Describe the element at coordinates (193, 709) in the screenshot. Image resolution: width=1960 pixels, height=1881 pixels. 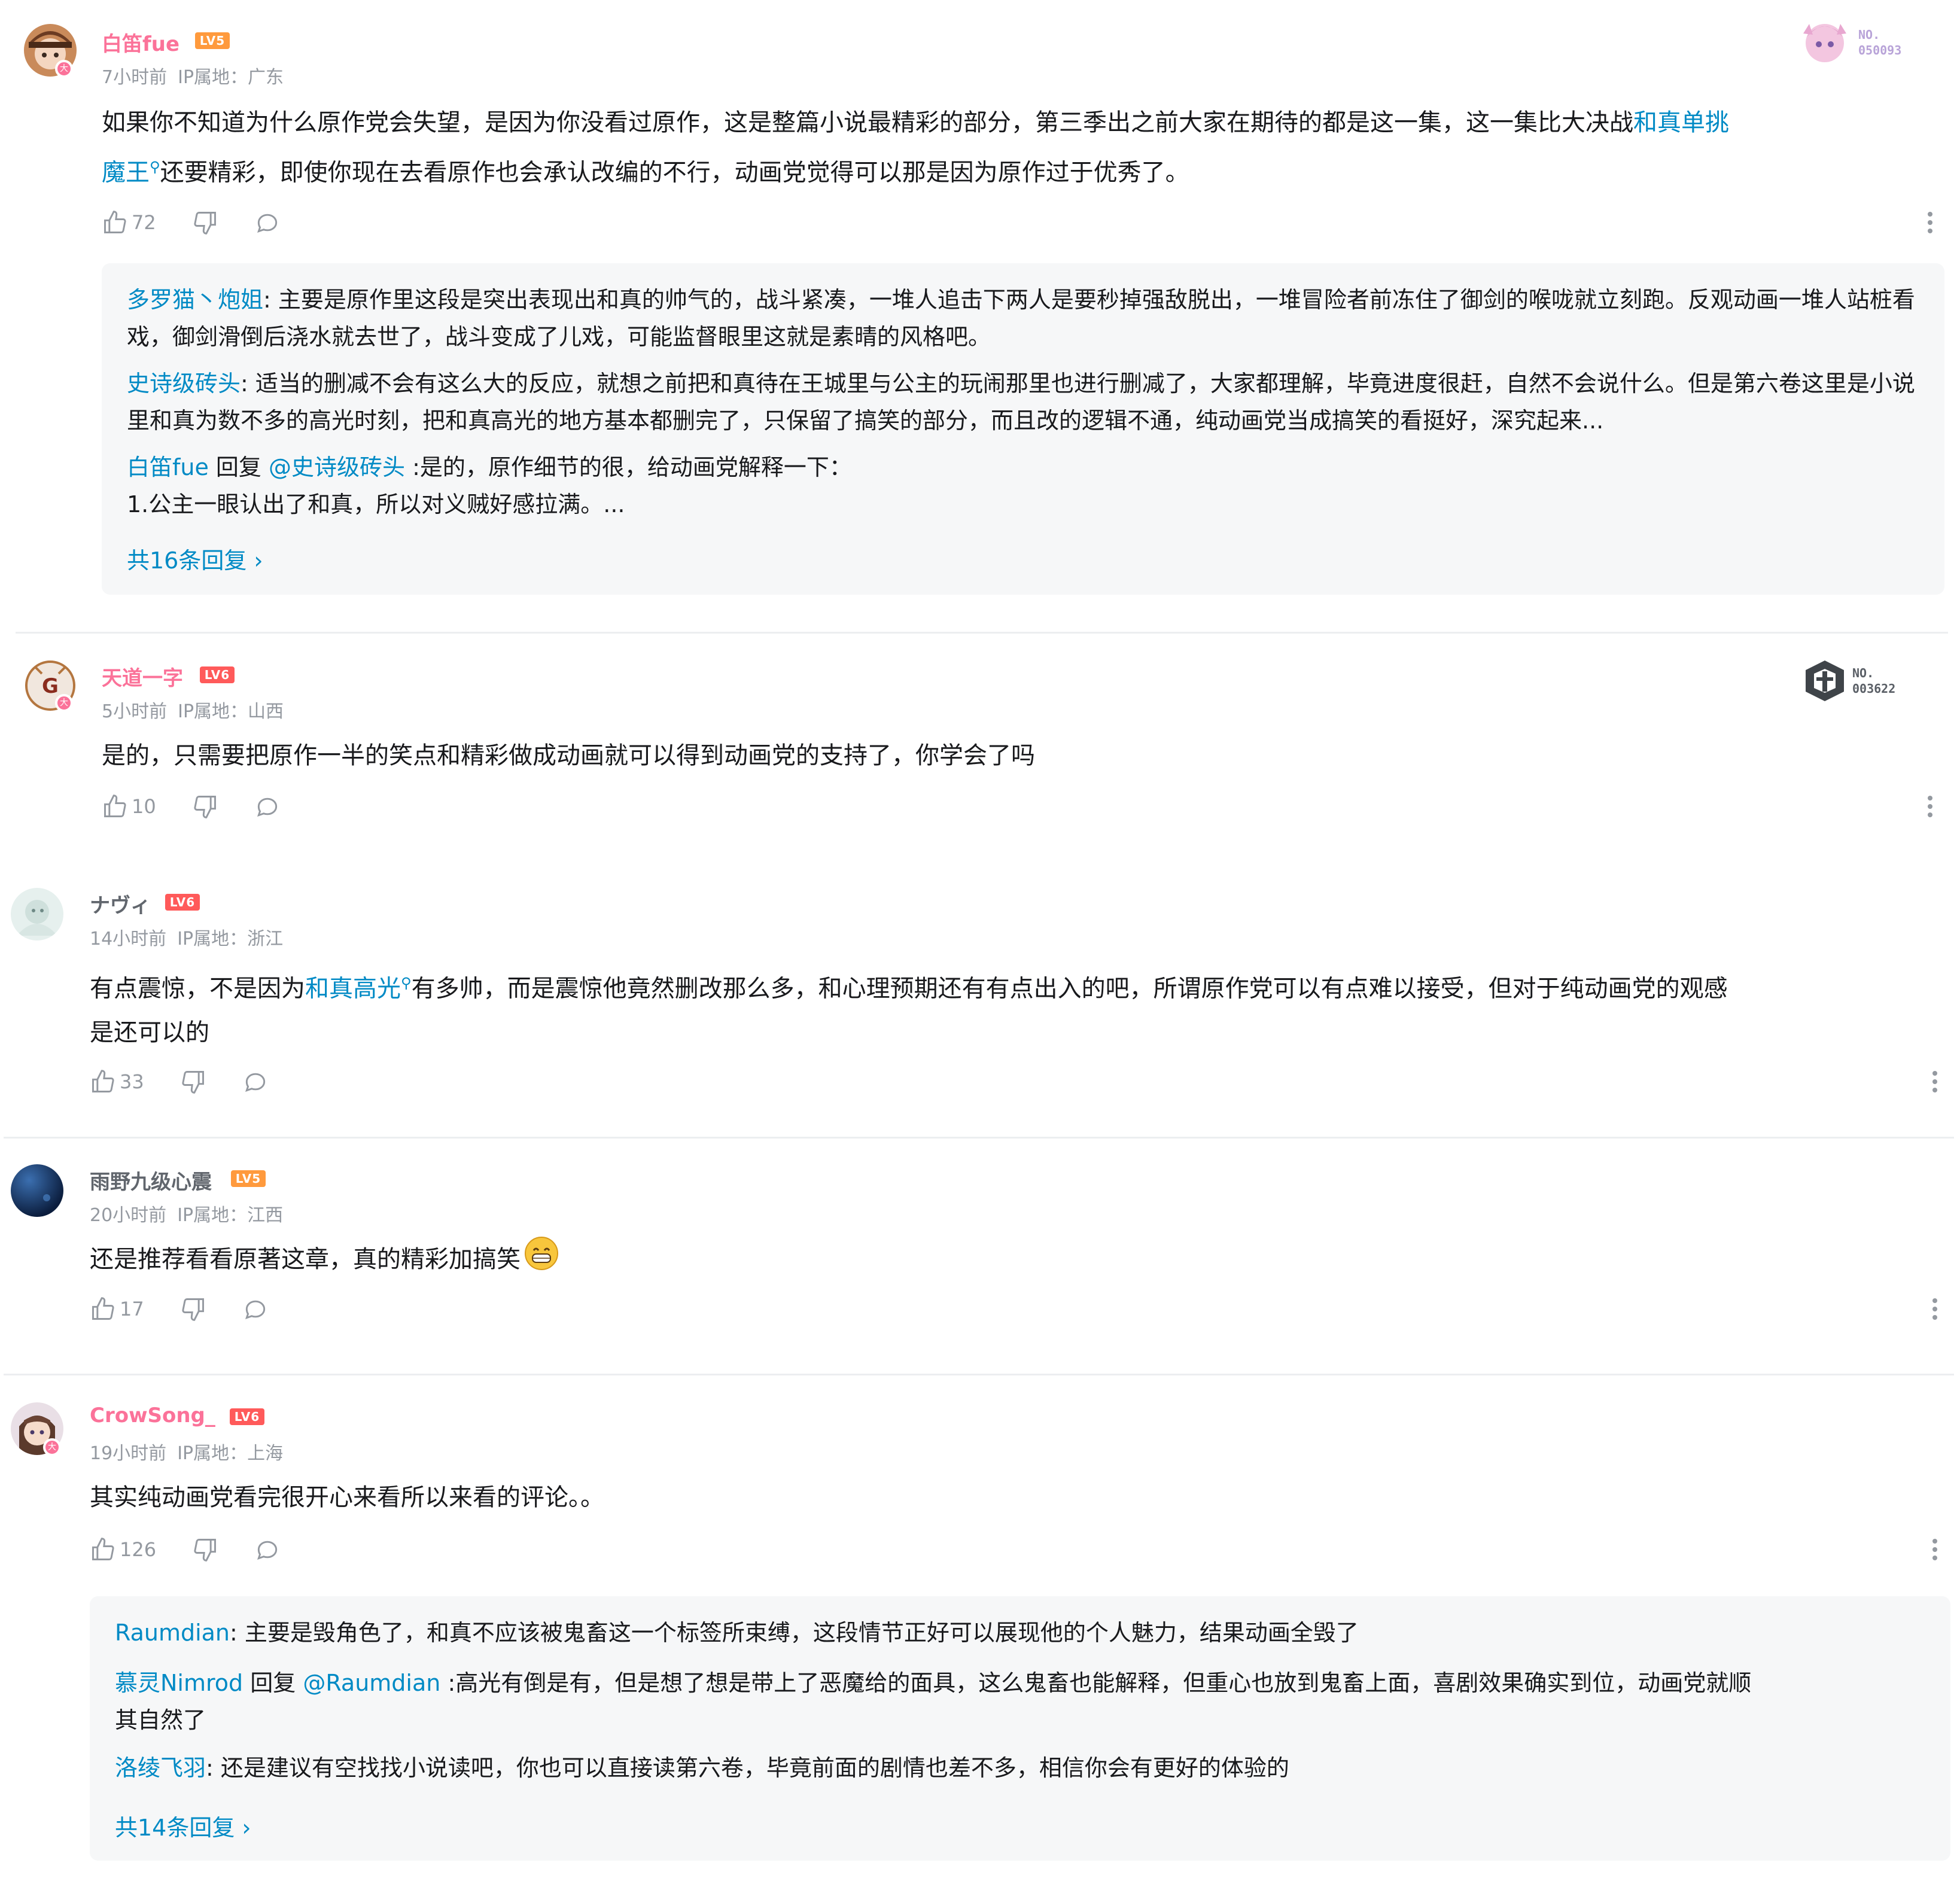
I see `comment-meta: 5小时前 IP属地：山西` at that location.